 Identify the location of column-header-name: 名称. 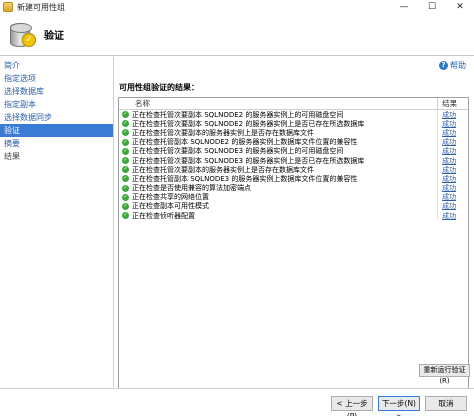
(279, 103).